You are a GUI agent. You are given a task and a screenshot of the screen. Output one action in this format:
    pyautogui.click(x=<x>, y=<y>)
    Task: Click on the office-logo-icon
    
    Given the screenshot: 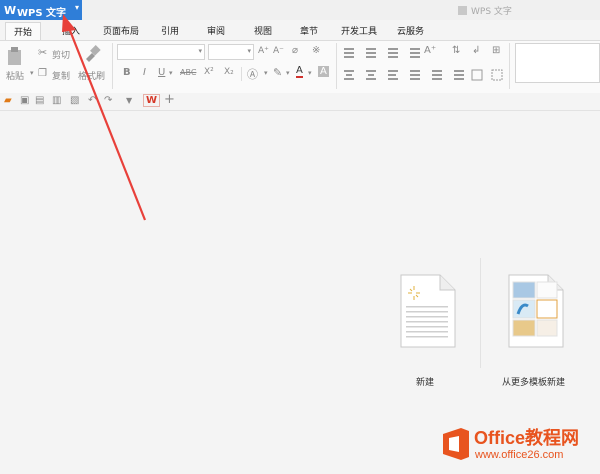 What is the action you would take?
    pyautogui.click(x=456, y=444)
    